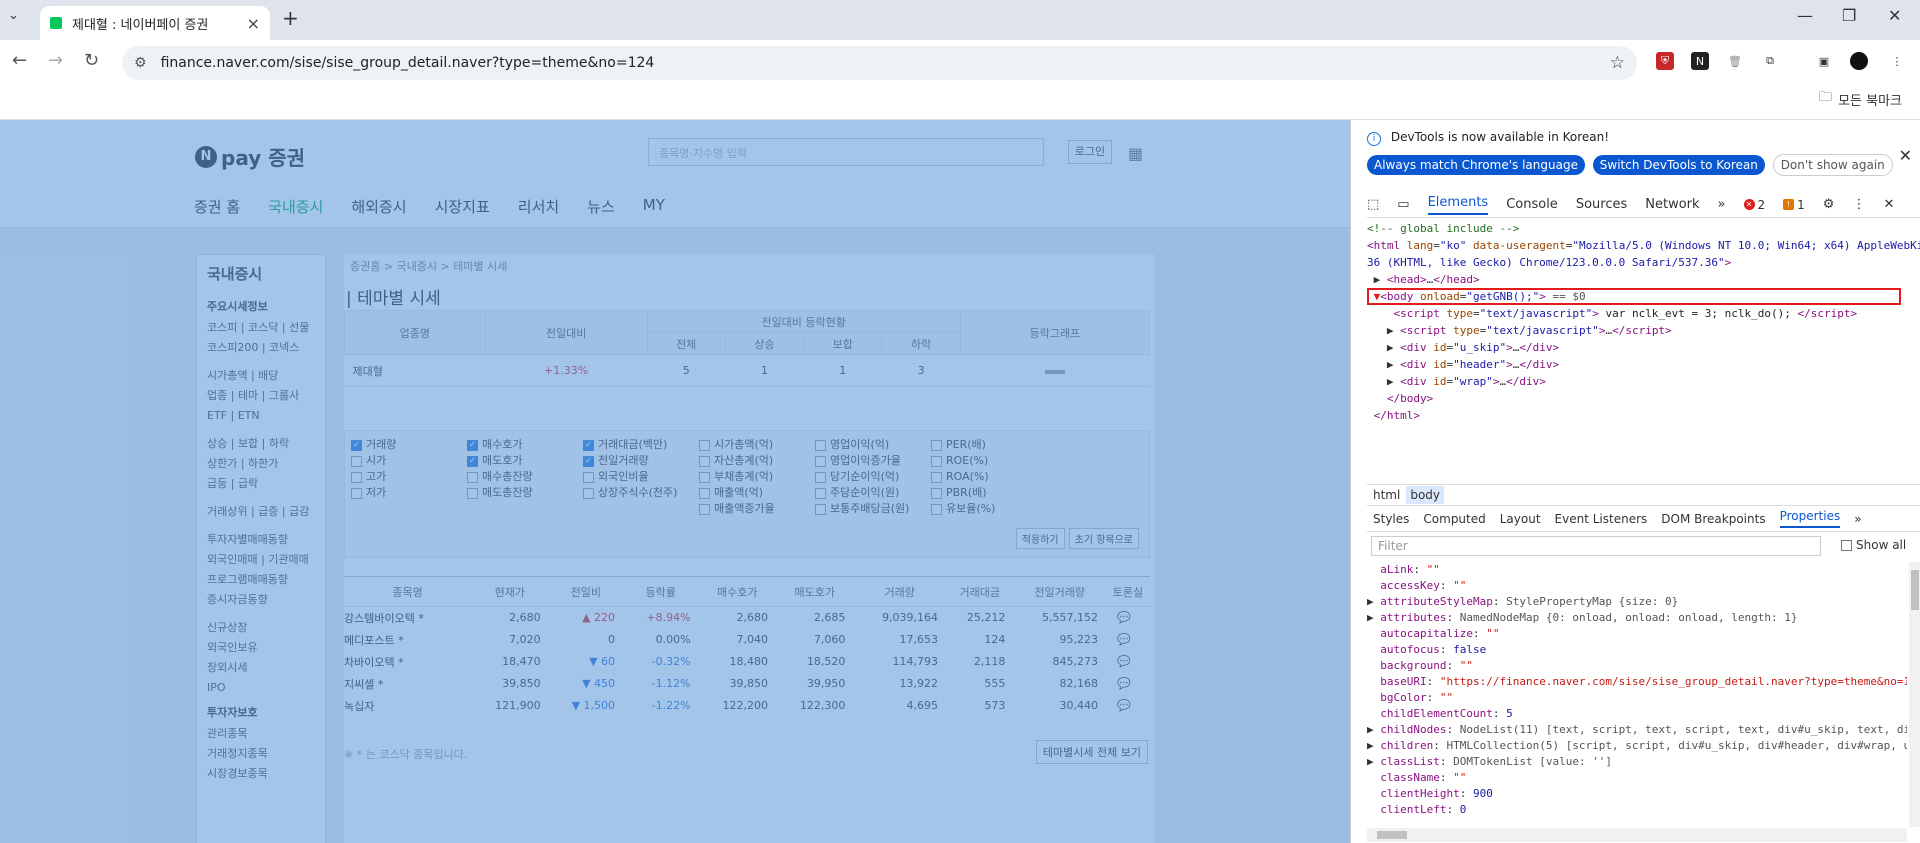 The height and width of the screenshot is (843, 1920). Describe the element at coordinates (1403, 204) in the screenshot. I see `device-icon: ▭` at that location.